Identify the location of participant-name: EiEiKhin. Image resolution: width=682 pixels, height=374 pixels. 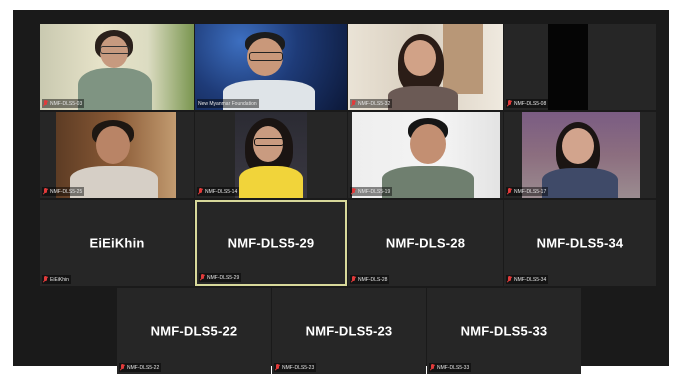
(117, 243).